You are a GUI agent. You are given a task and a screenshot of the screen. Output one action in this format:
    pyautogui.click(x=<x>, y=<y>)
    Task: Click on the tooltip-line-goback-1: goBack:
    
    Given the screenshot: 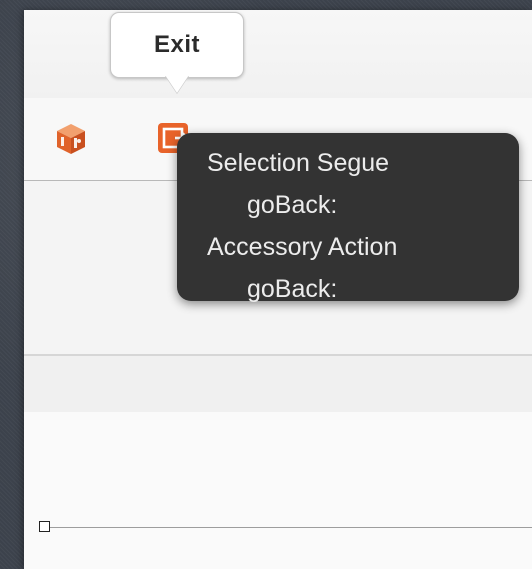 What is the action you would take?
    pyautogui.click(x=292, y=205)
    